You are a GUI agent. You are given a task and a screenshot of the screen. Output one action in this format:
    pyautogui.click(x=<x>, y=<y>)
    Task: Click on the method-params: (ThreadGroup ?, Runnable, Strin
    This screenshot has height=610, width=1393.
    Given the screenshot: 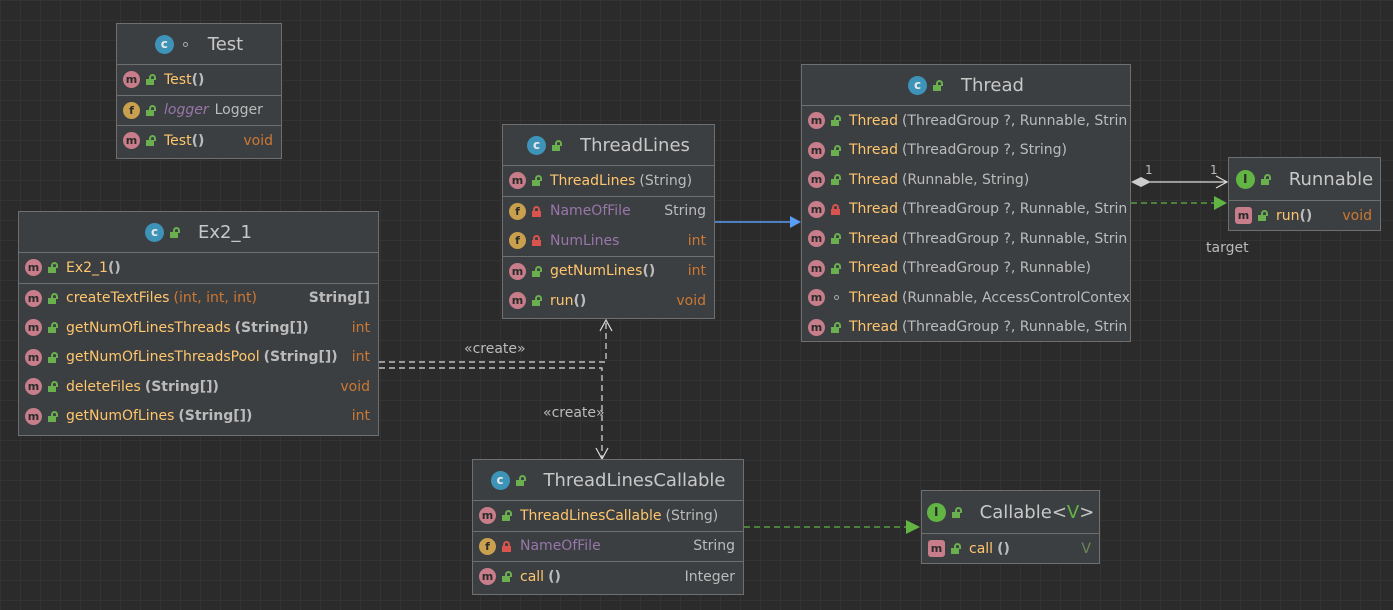 What is the action you would take?
    pyautogui.click(x=1014, y=327)
    